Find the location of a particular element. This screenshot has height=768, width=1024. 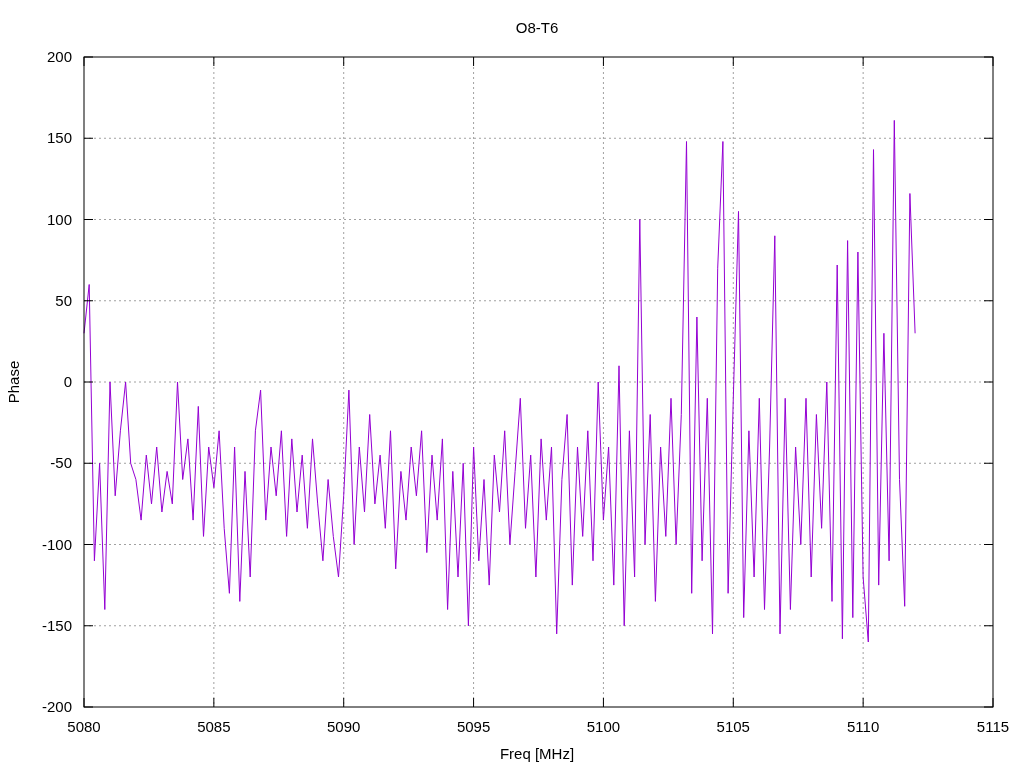

x-tick-label: 5100 is located at coordinates (603, 726).